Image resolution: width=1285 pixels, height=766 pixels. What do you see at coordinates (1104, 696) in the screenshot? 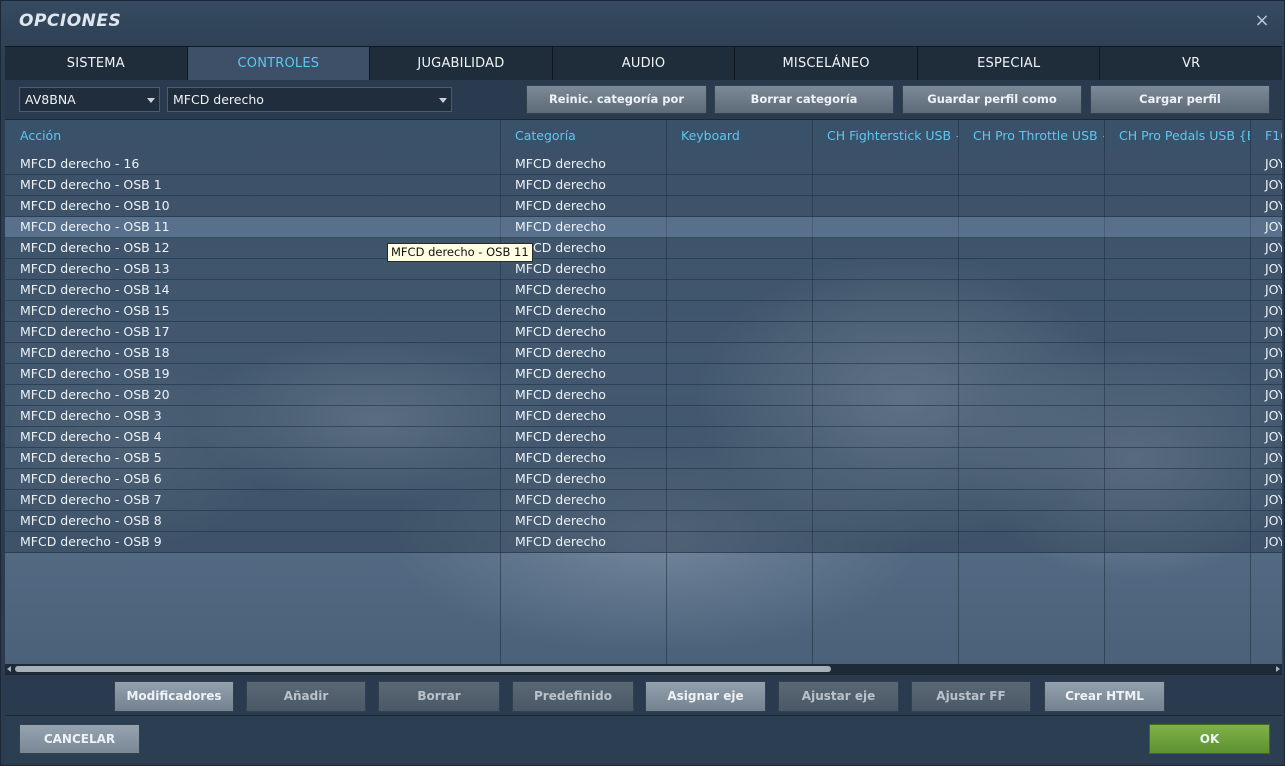
I see `make-html-button: Crear HTML` at bounding box center [1104, 696].